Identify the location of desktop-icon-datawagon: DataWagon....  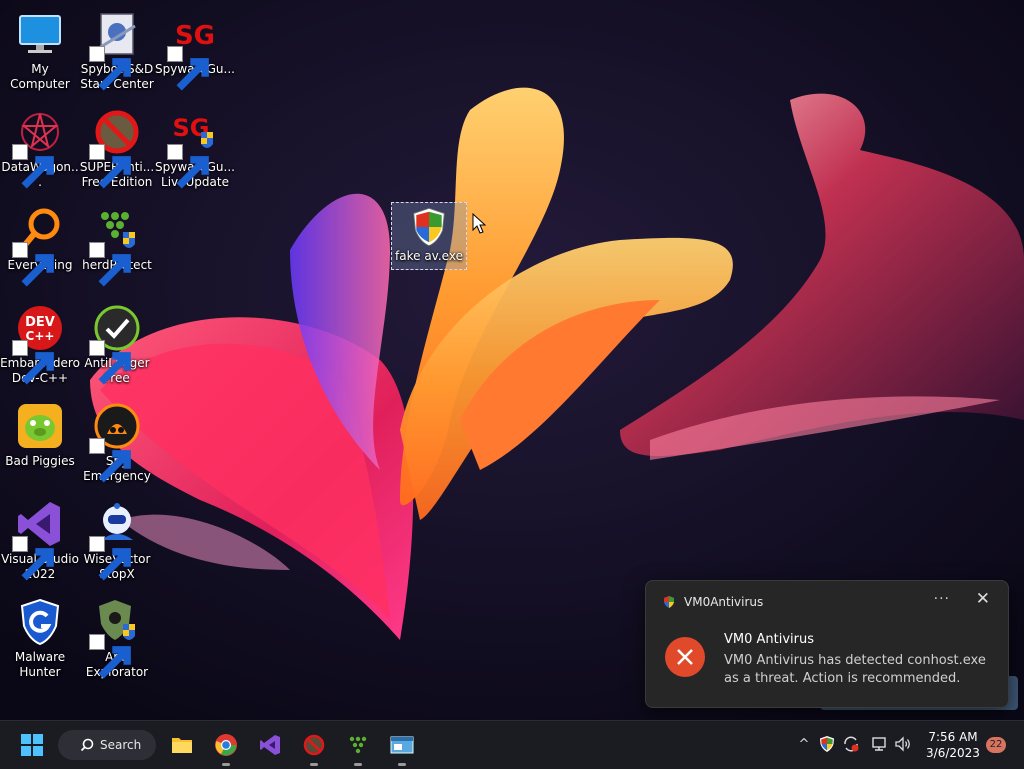
(40, 146).